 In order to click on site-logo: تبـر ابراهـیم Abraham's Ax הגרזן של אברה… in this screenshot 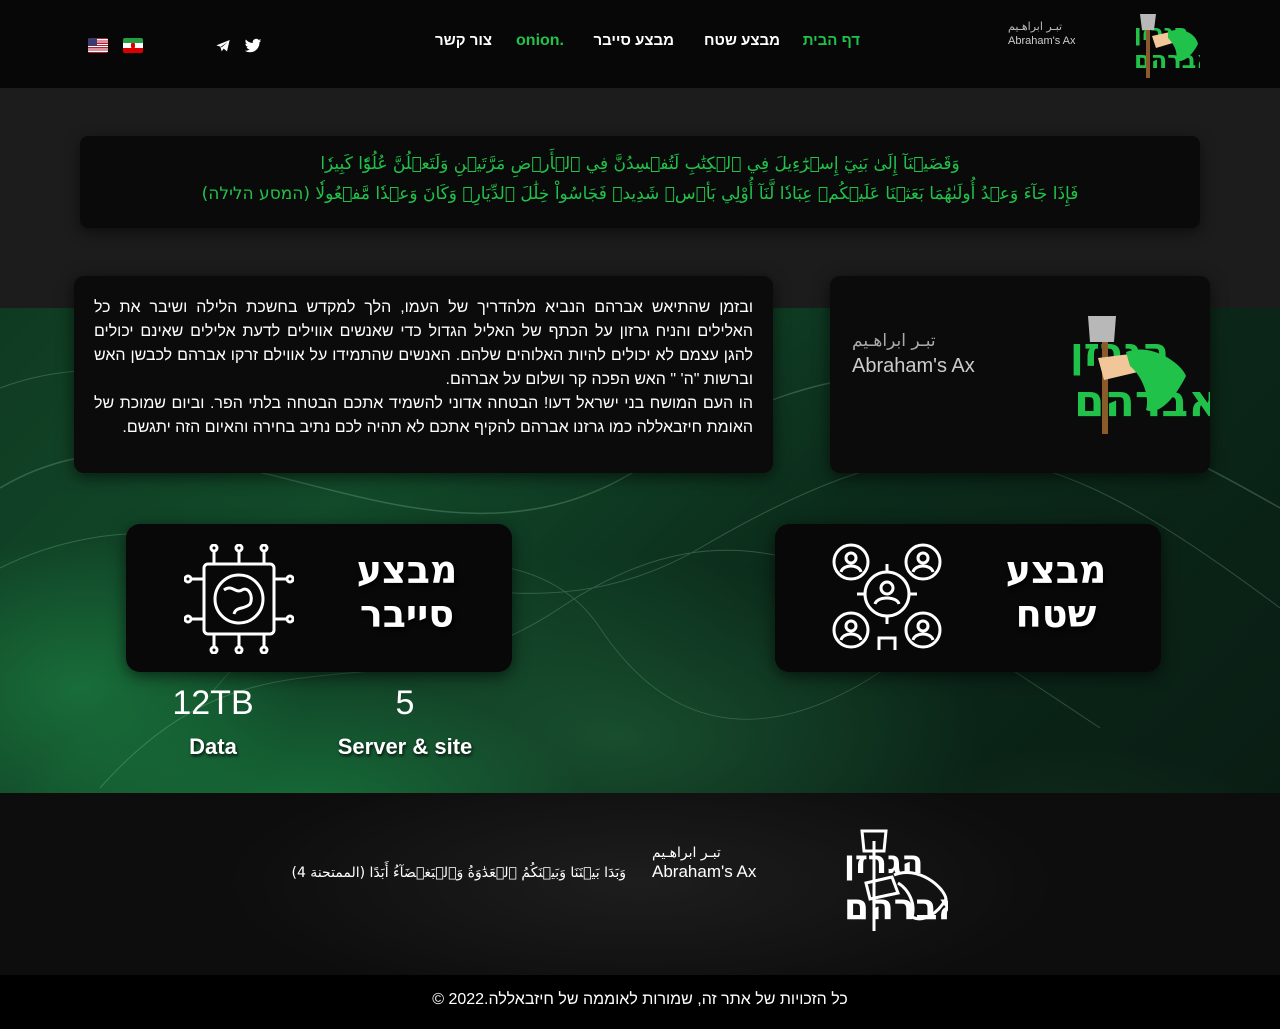, I will do `click(1103, 44)`.